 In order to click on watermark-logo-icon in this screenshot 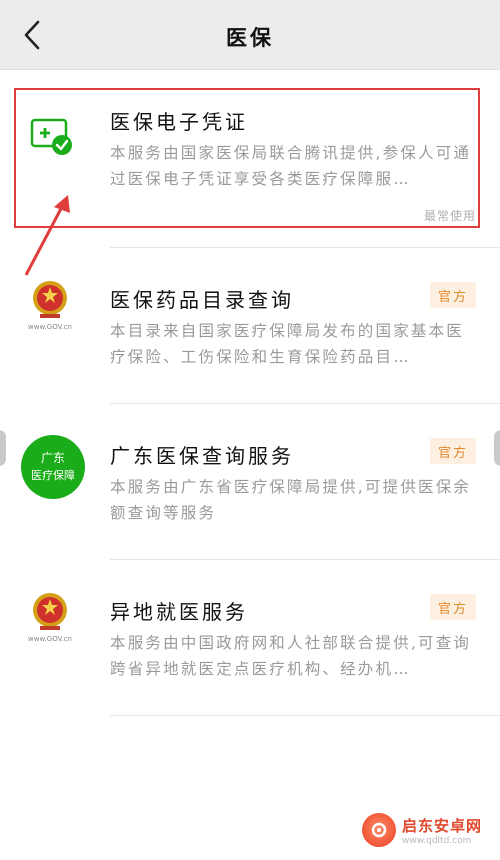, I will do `click(379, 830)`.